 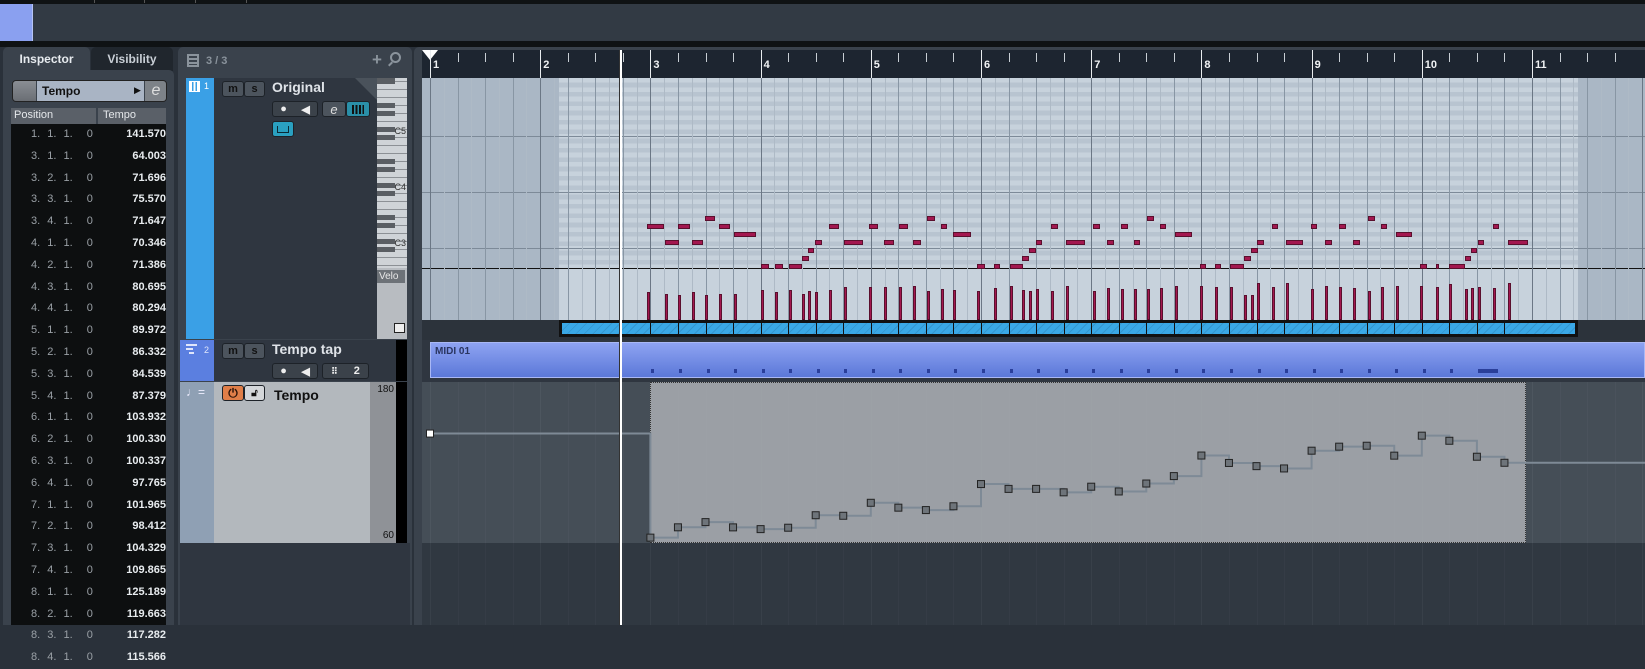 I want to click on column-header-tempo: Tempo, so click(x=133, y=116).